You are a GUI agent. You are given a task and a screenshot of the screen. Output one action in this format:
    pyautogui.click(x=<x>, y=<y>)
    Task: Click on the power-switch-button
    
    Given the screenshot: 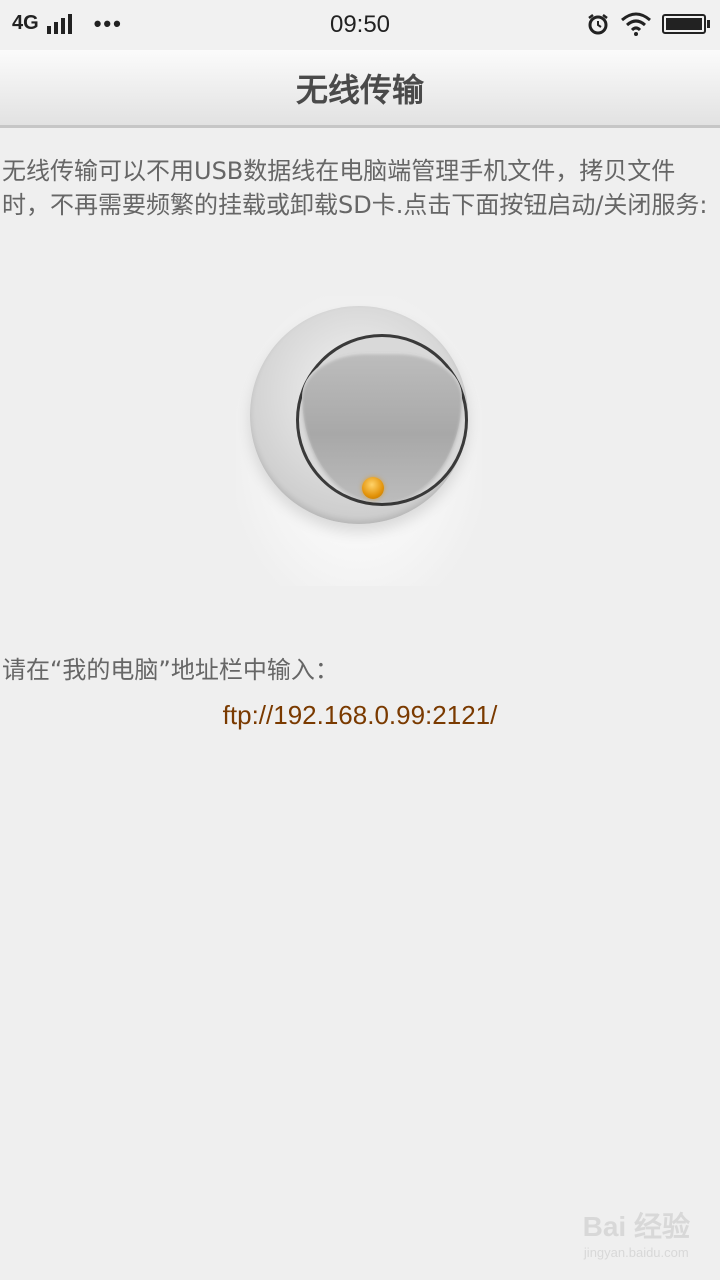 What is the action you would take?
    pyautogui.click(x=359, y=415)
    